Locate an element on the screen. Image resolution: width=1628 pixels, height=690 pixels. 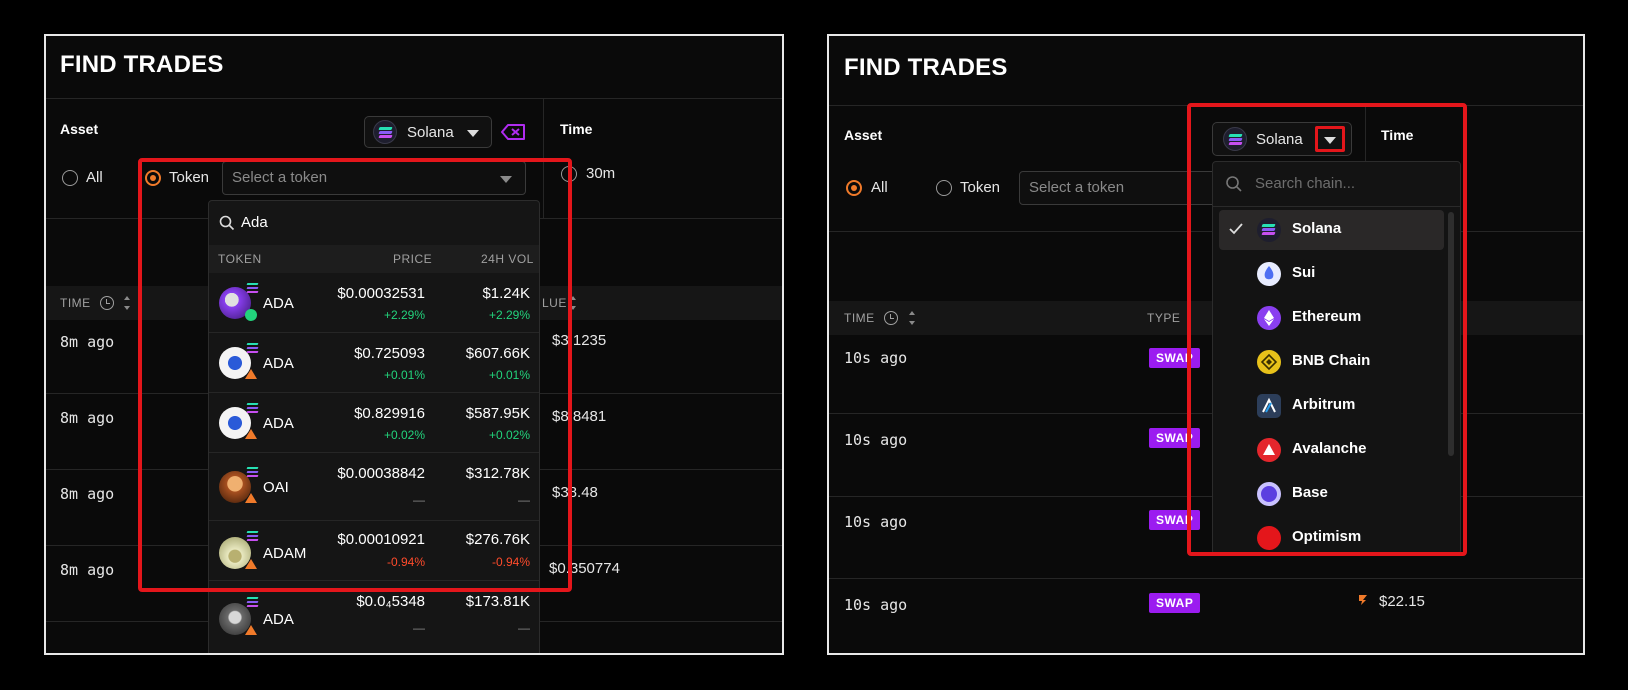
token-price: $0.00010921 is located at coordinates (381, 539).